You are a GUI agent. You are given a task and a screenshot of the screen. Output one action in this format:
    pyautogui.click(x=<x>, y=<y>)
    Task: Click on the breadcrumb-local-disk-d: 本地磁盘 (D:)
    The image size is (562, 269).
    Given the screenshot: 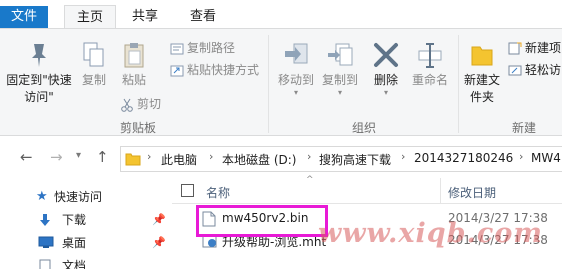 What is the action you would take?
    pyautogui.click(x=259, y=159)
    